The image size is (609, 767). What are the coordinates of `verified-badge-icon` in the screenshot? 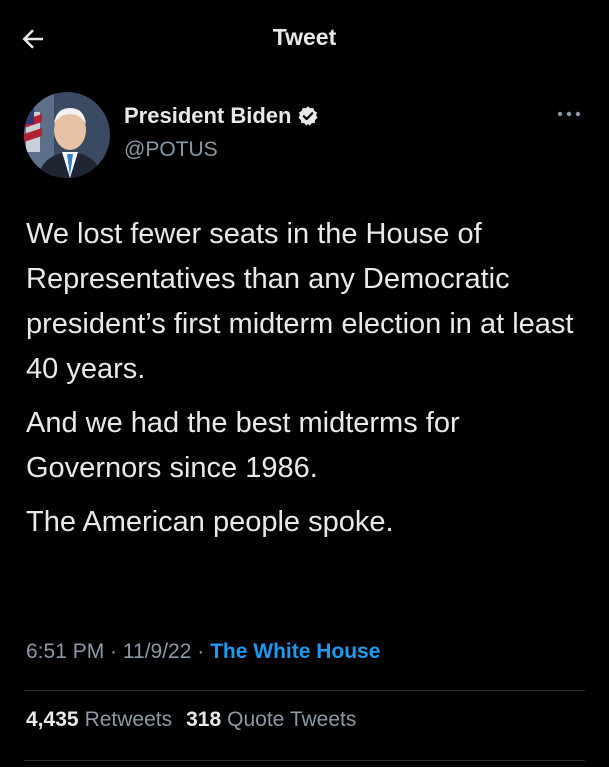 It's located at (308, 116).